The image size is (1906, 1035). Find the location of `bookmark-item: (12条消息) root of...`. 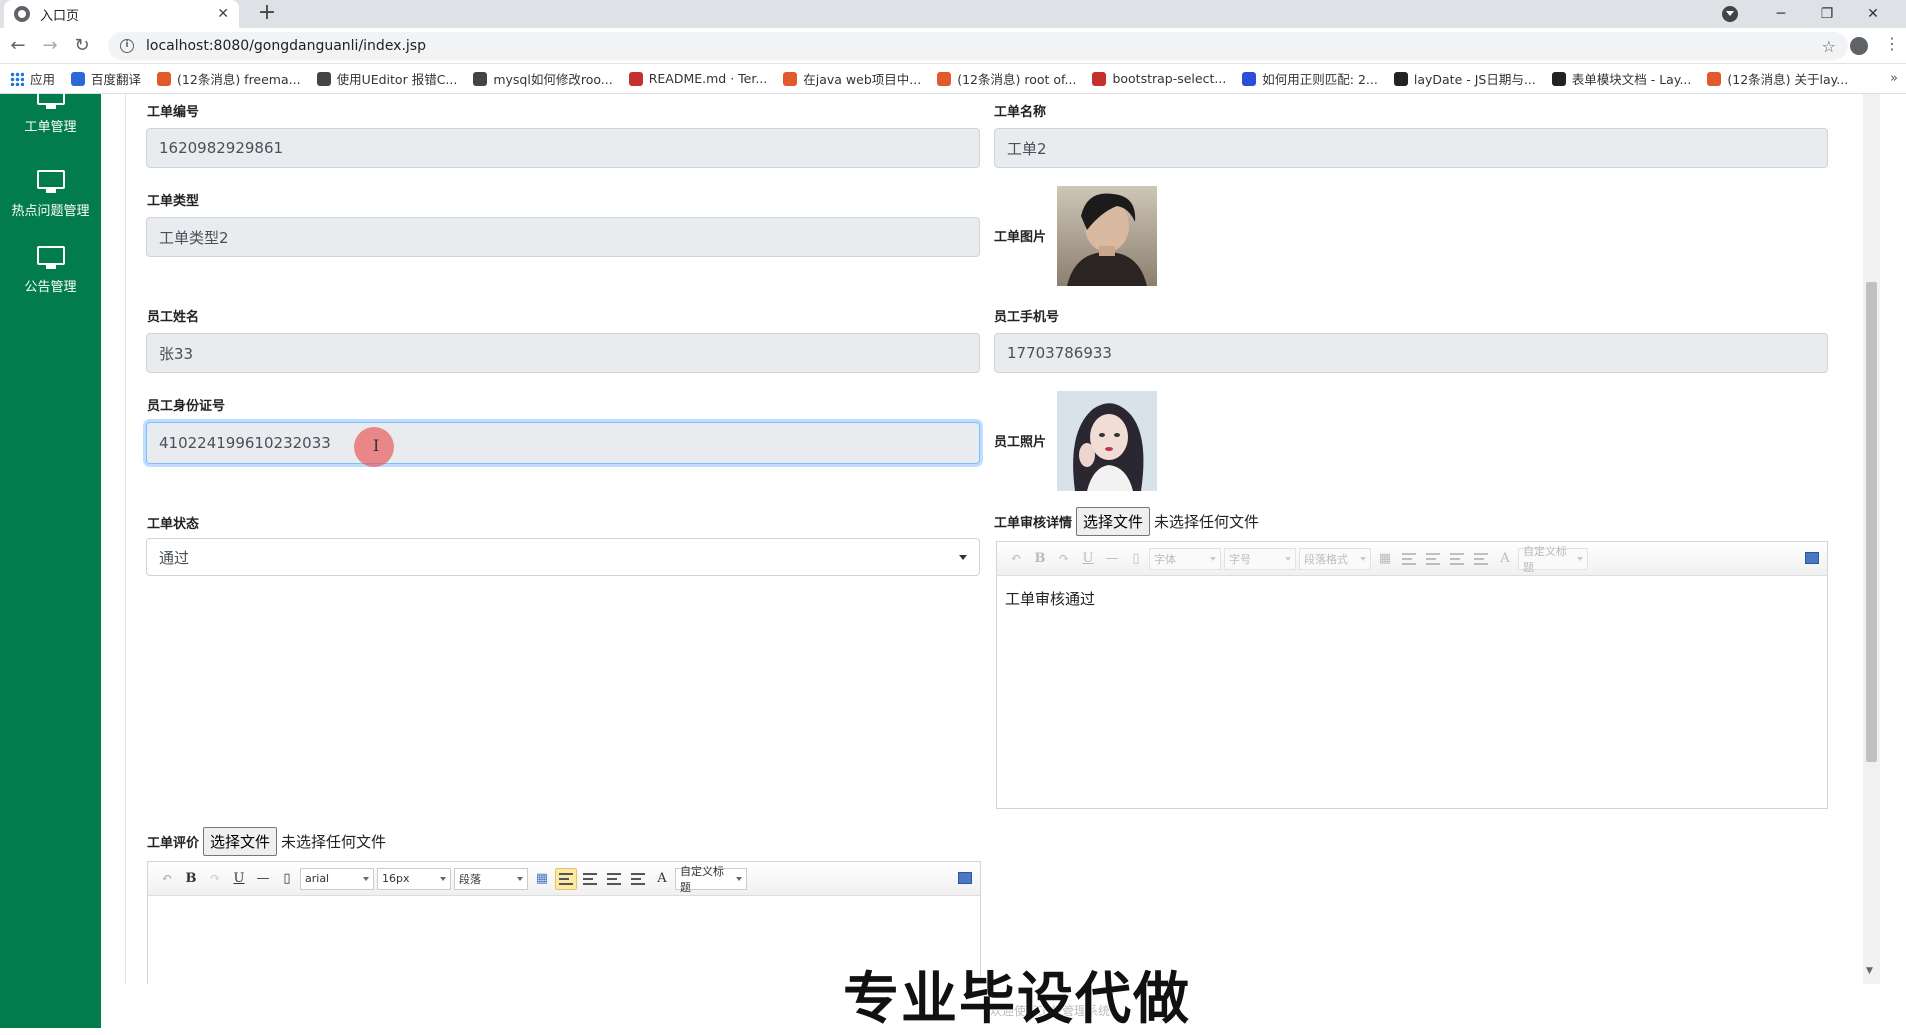

bookmark-item: (12条消息) root of... is located at coordinates (1006, 78).